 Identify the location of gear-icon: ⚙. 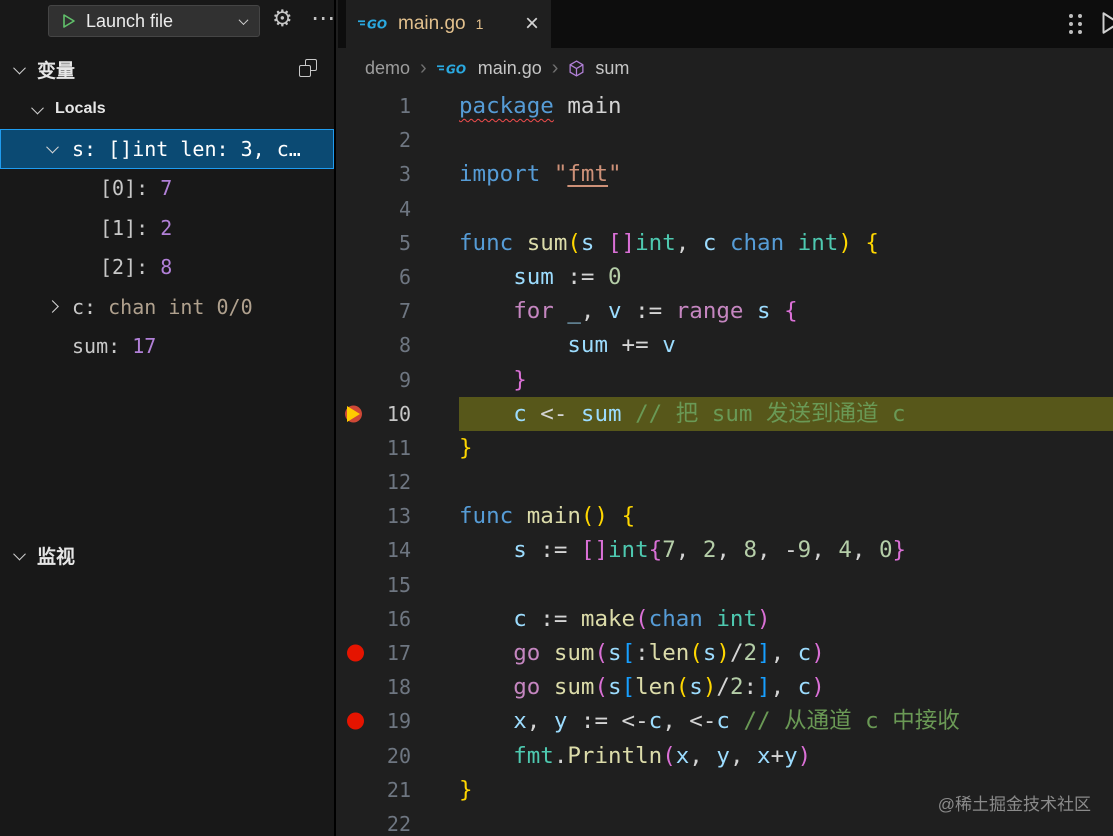
(282, 19).